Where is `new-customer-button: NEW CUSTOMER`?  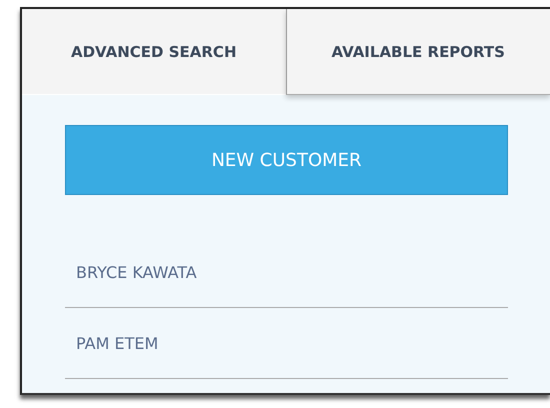
new-customer-button: NEW CUSTOMER is located at coordinates (286, 160).